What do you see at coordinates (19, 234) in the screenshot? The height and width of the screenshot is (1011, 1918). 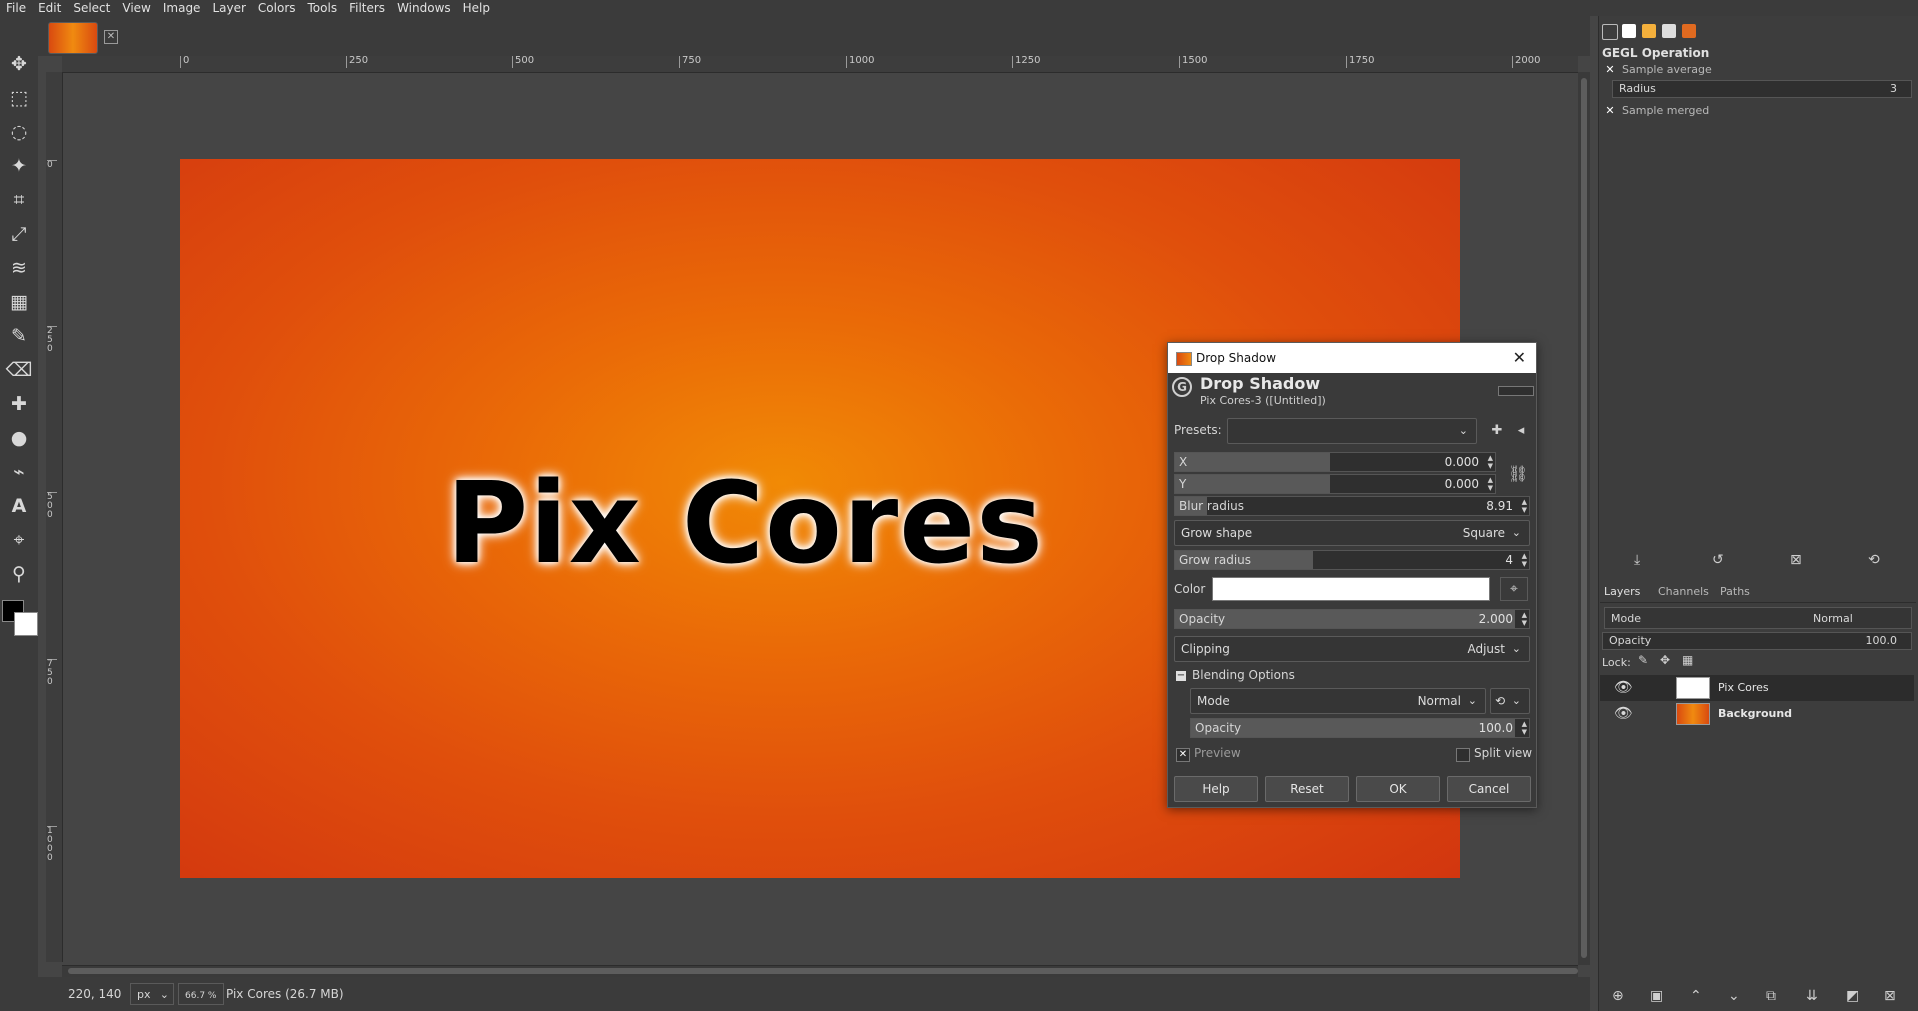 I see `transform-tool-icon: ⤢` at bounding box center [19, 234].